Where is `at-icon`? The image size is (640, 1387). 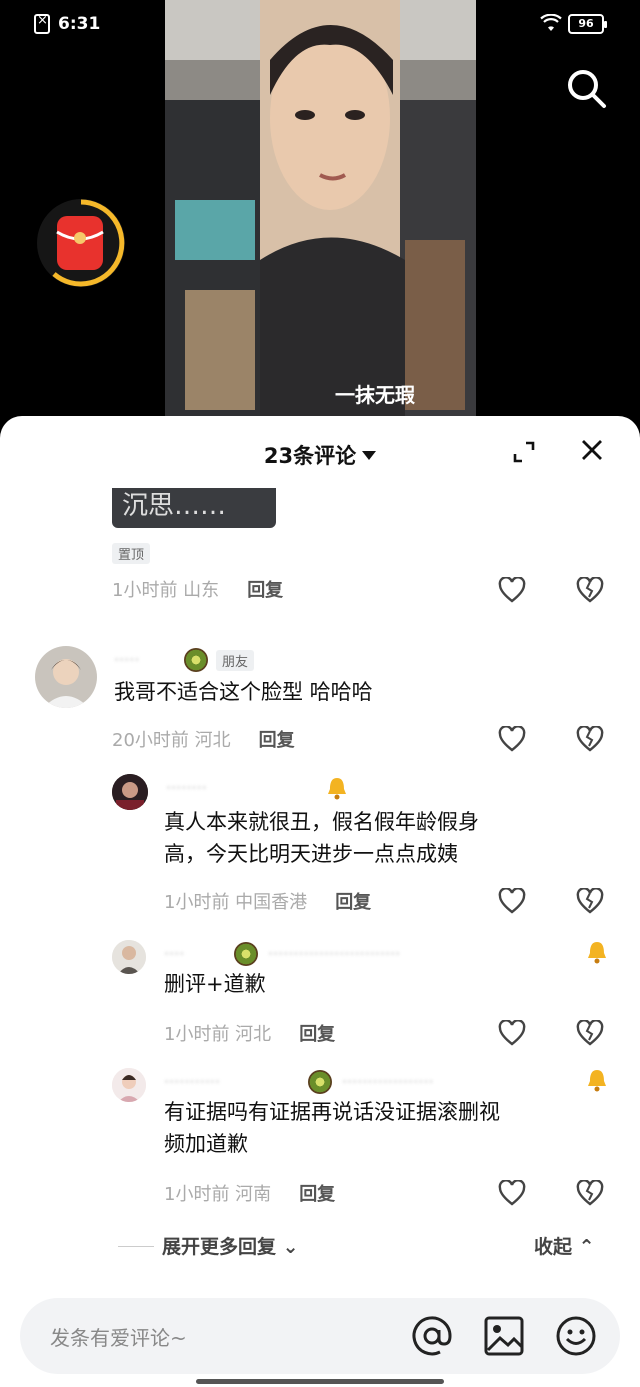
at-icon is located at coordinates (432, 1336).